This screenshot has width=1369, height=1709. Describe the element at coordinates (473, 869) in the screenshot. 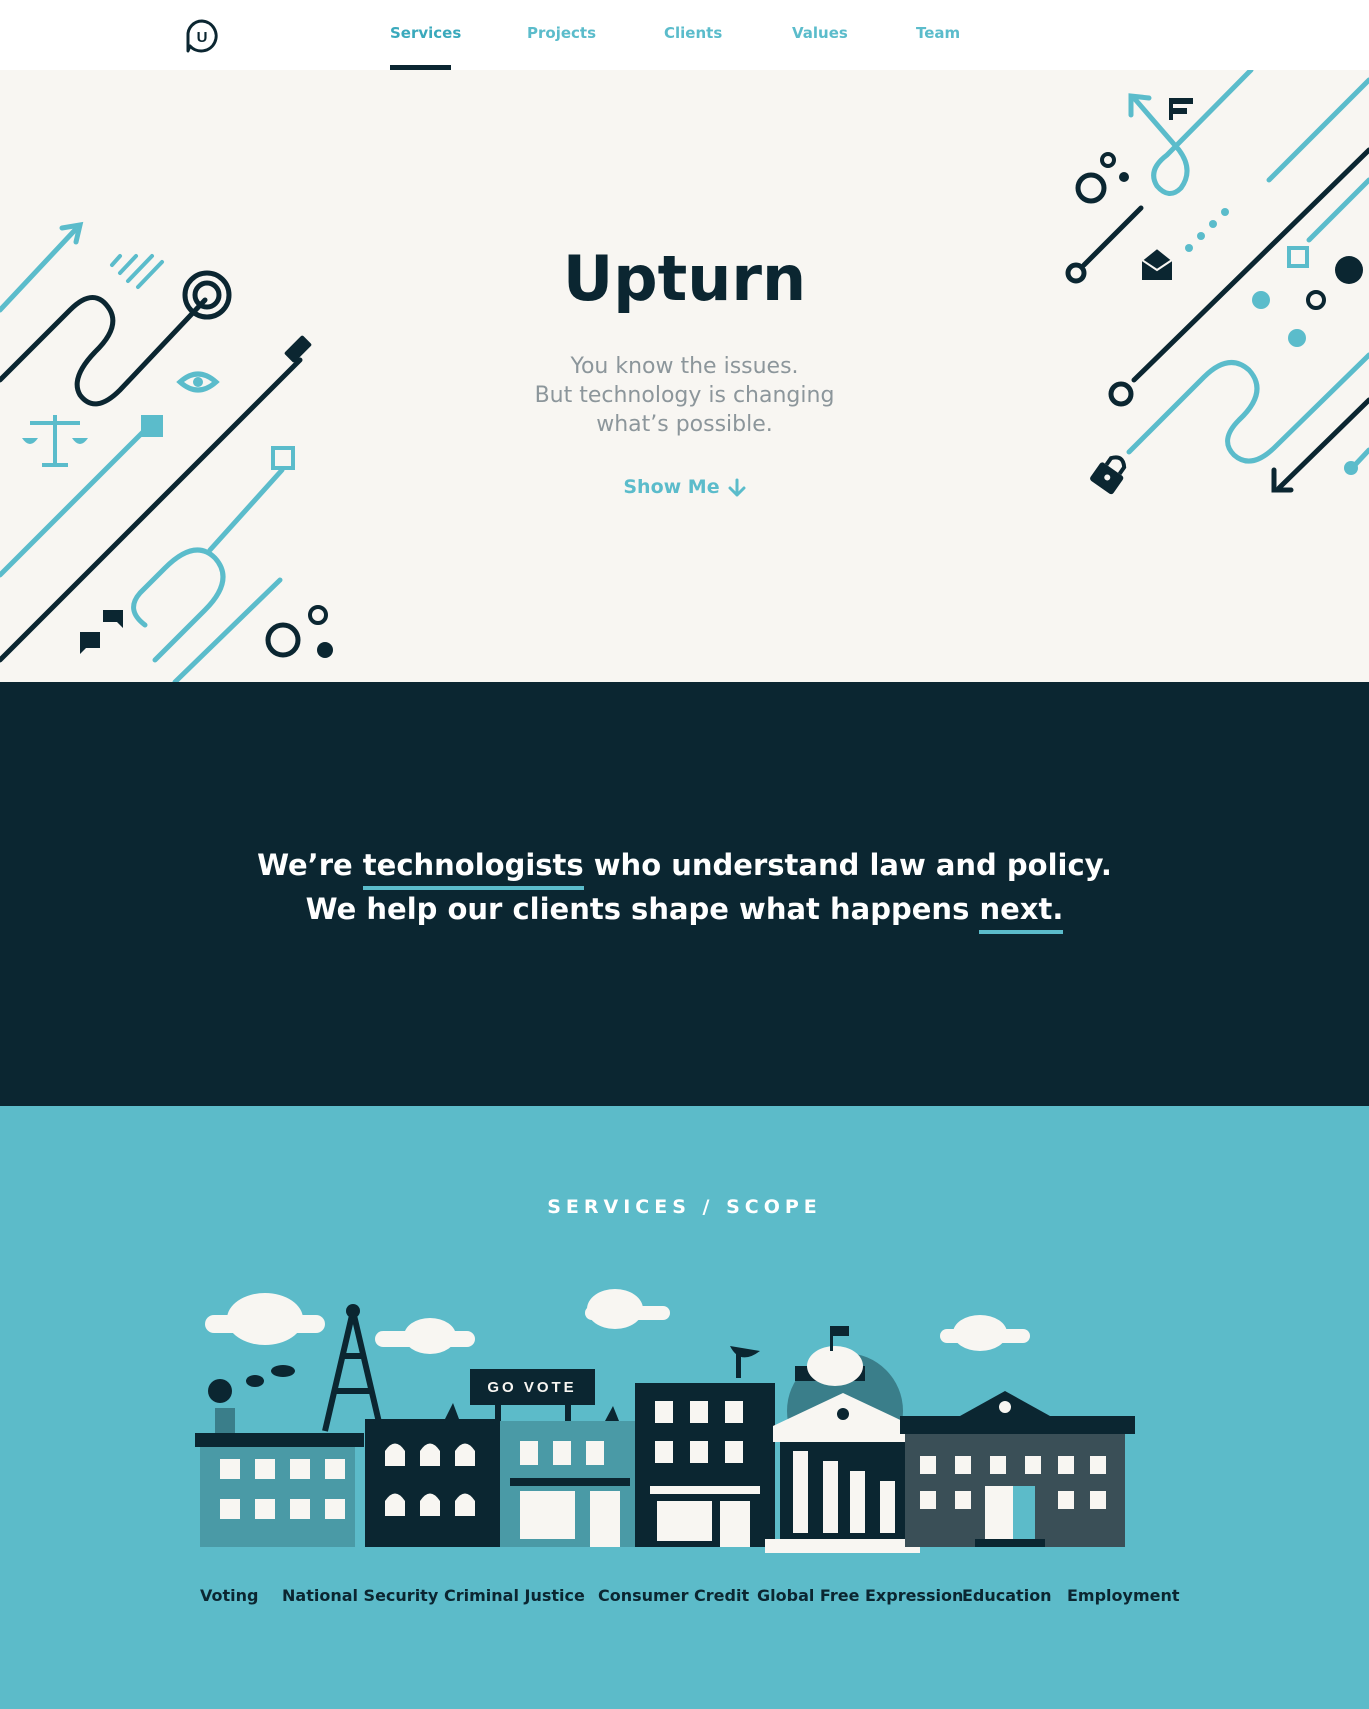

I see `highlight-technologists: technologists` at that location.